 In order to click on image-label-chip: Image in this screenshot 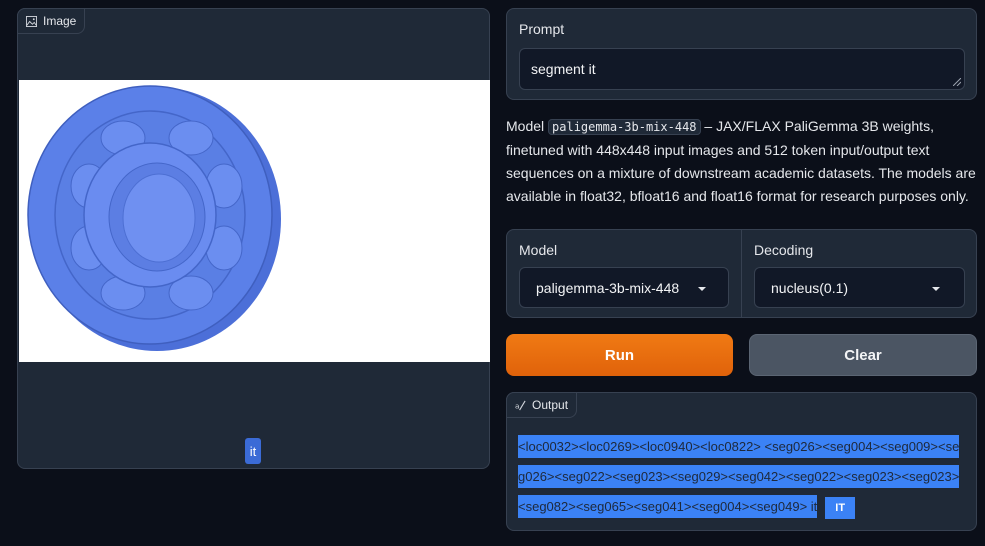, I will do `click(51, 21)`.